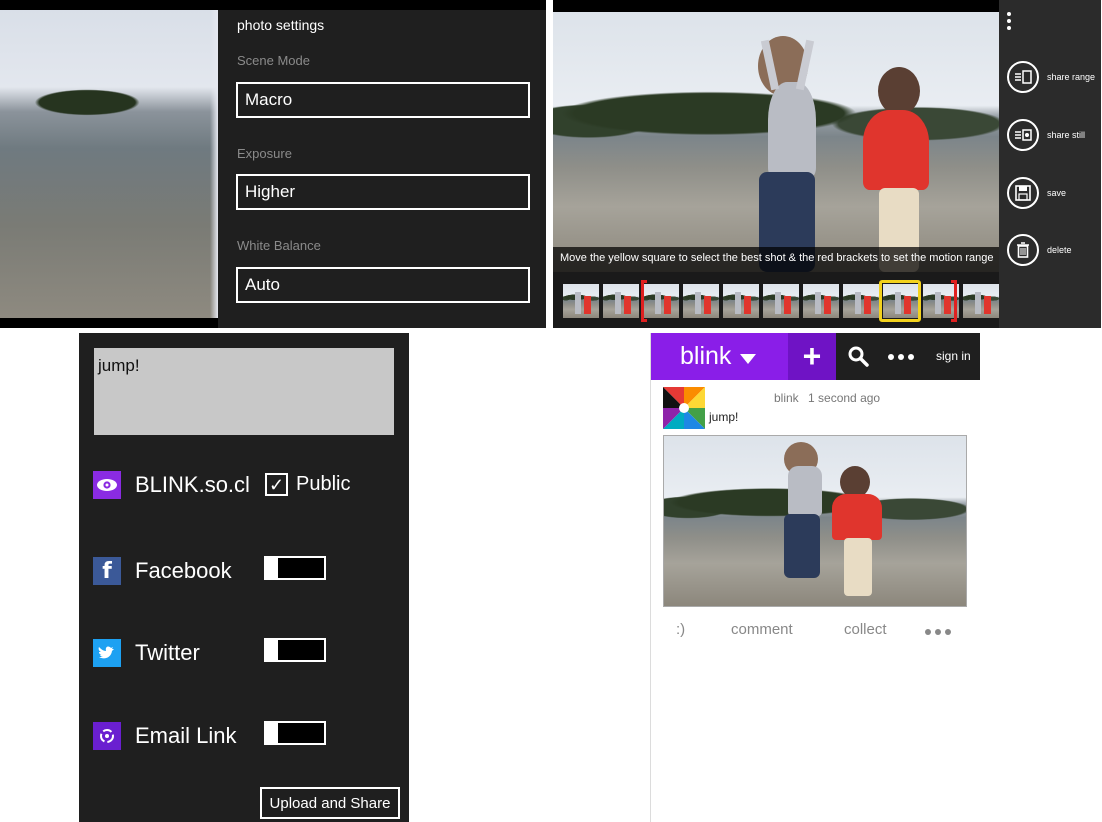  What do you see at coordinates (383, 100) in the screenshot?
I see `scene-mode-select: Macro` at bounding box center [383, 100].